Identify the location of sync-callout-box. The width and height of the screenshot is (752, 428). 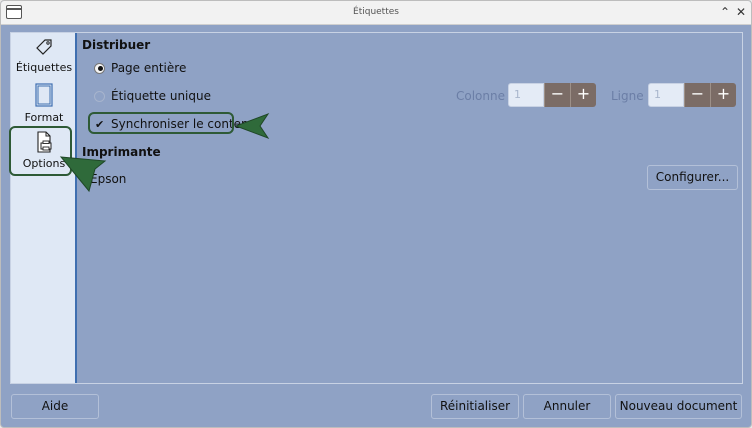
(161, 123).